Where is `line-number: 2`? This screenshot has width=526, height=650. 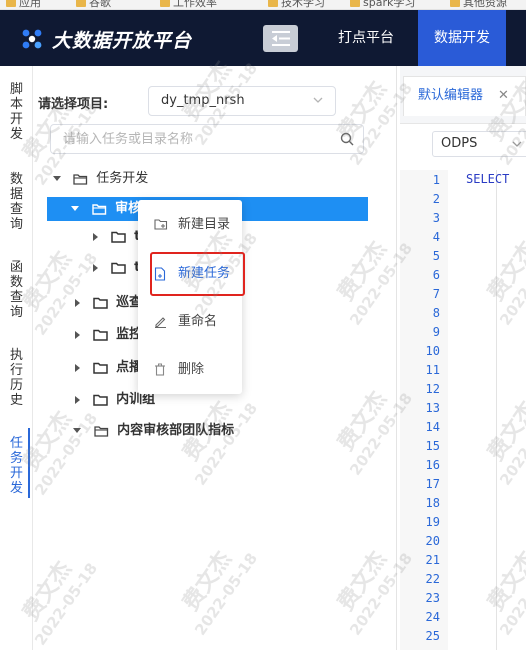 line-number: 2 is located at coordinates (436, 199).